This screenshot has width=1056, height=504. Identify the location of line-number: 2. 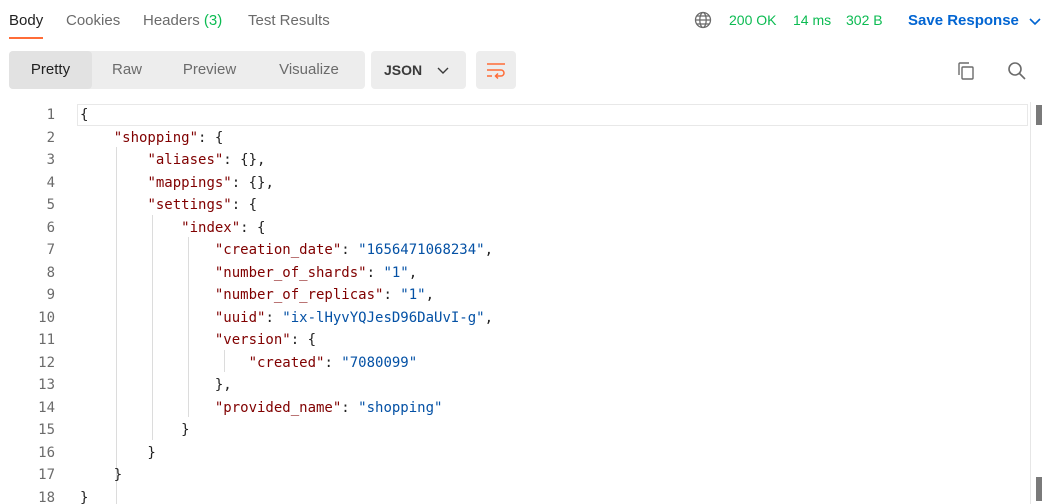
(50, 137).